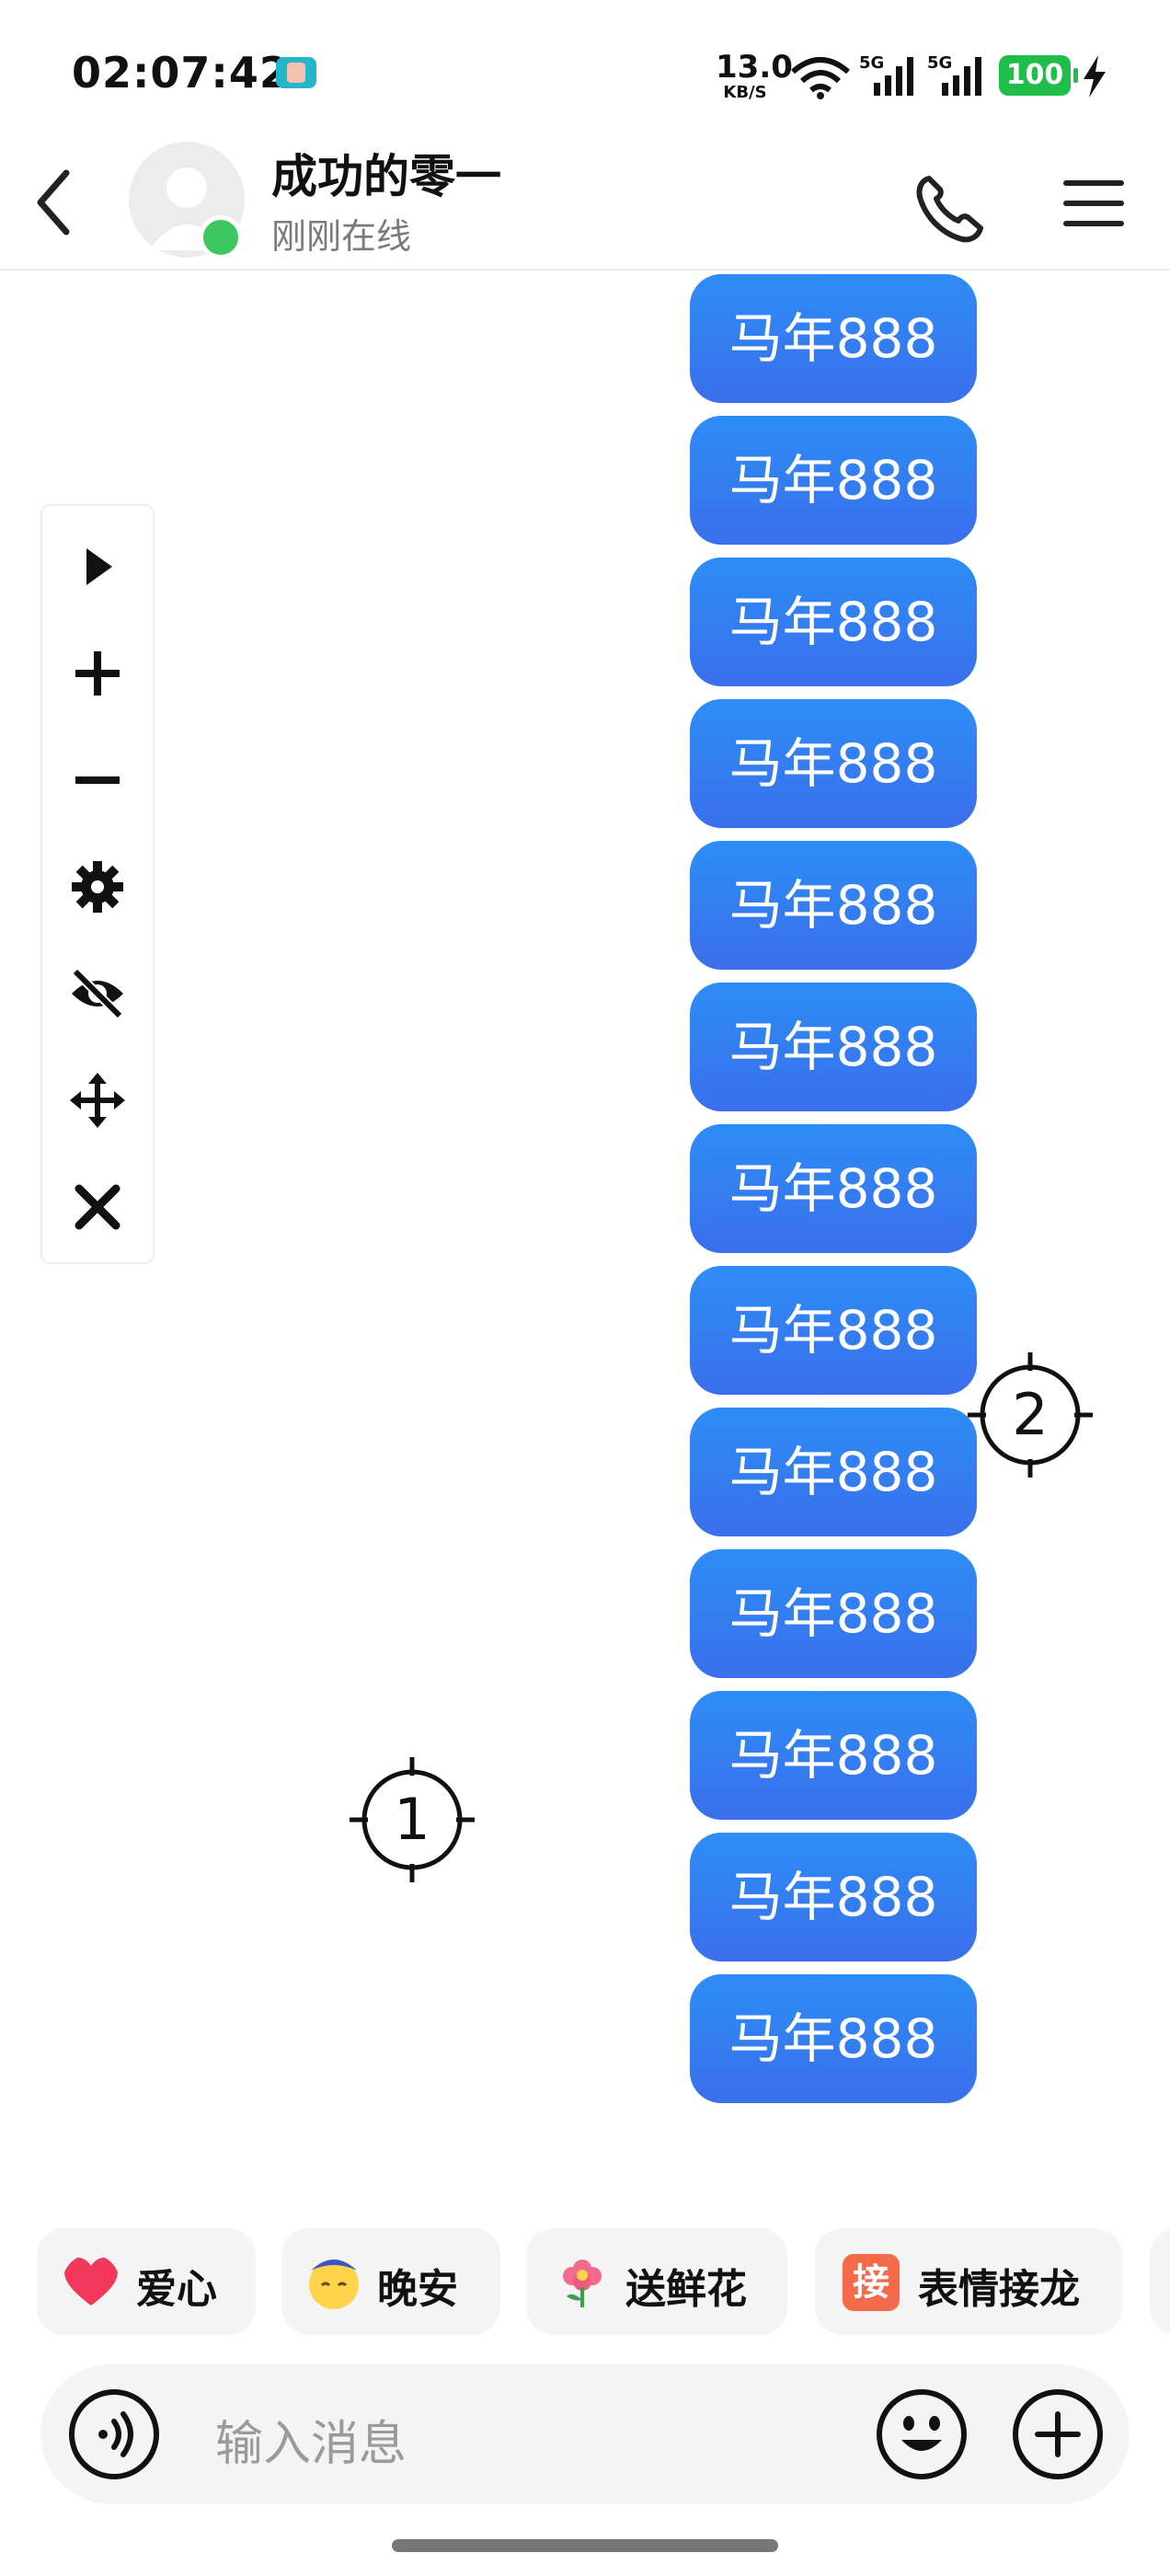 The image size is (1170, 2576). What do you see at coordinates (97, 1207) in the screenshot?
I see `close-icon` at bounding box center [97, 1207].